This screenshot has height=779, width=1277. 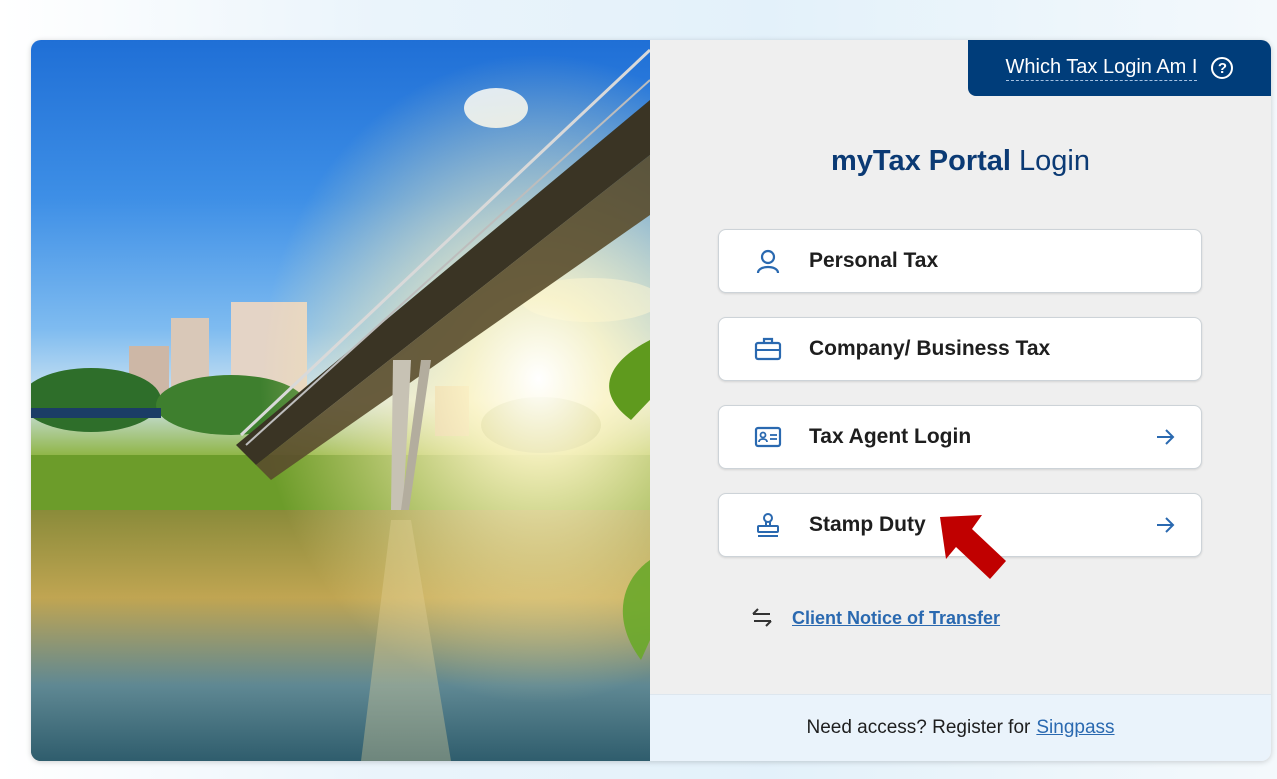 I want to click on page-title: myTax Portal Login, so click(x=960, y=161).